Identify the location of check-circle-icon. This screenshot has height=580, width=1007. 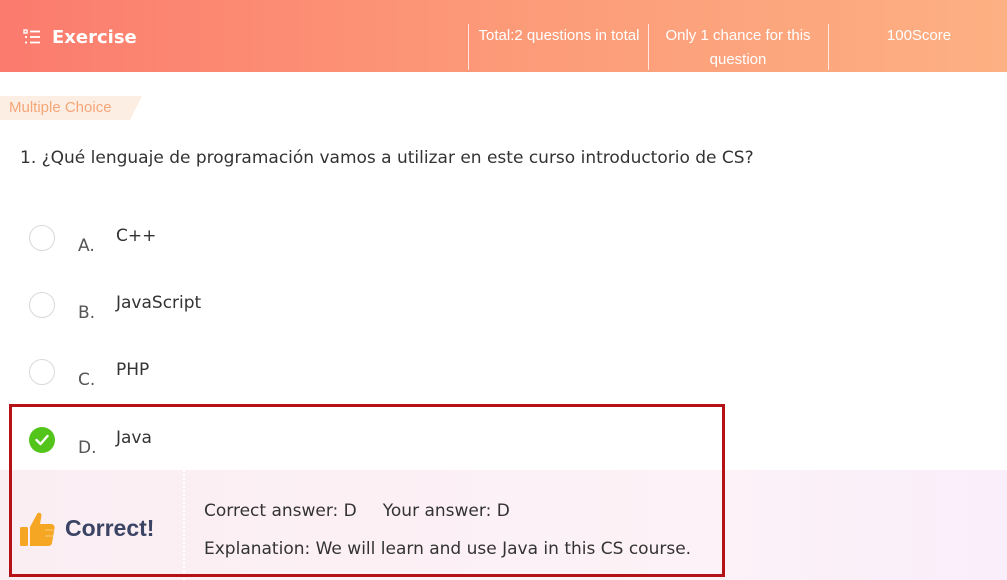
(42, 440).